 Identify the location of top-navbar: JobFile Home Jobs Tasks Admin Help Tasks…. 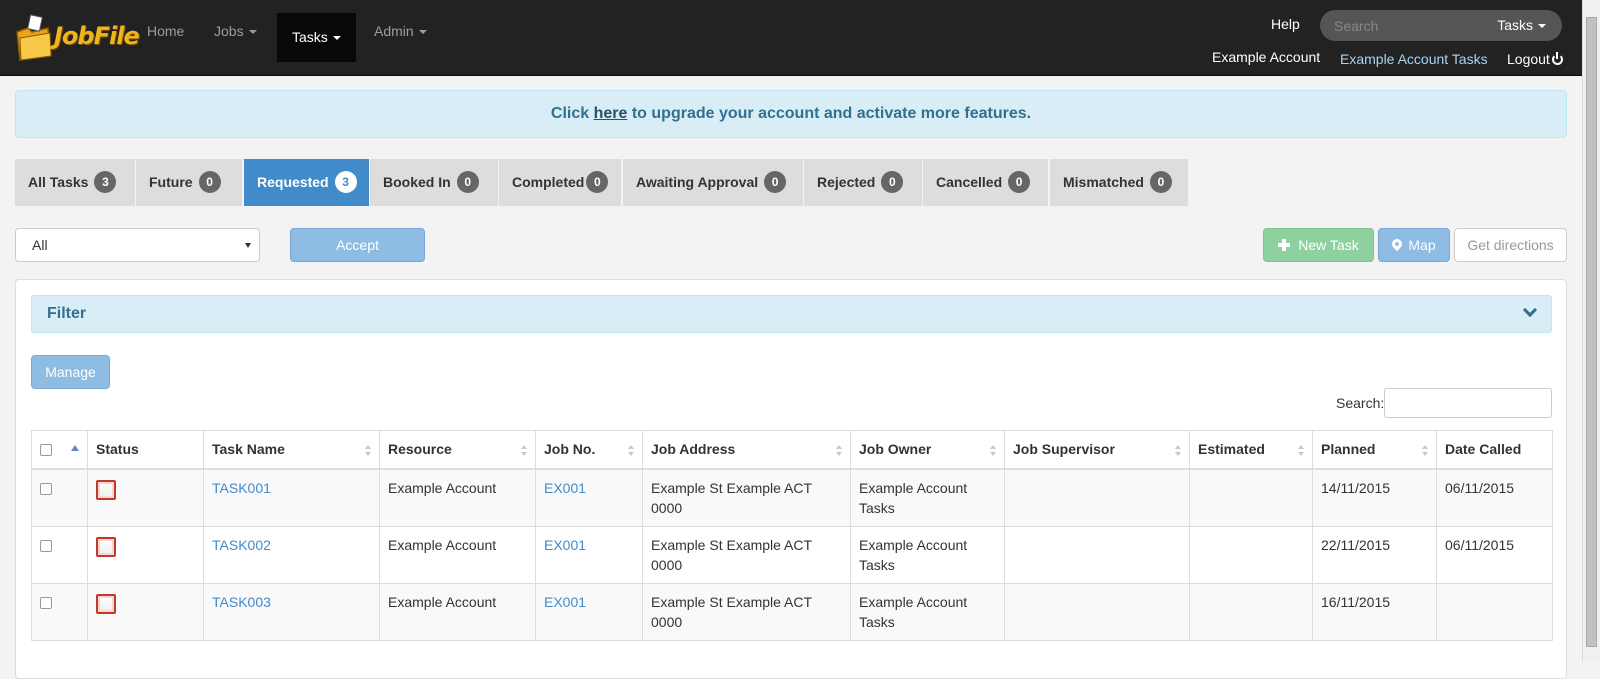
(791, 38).